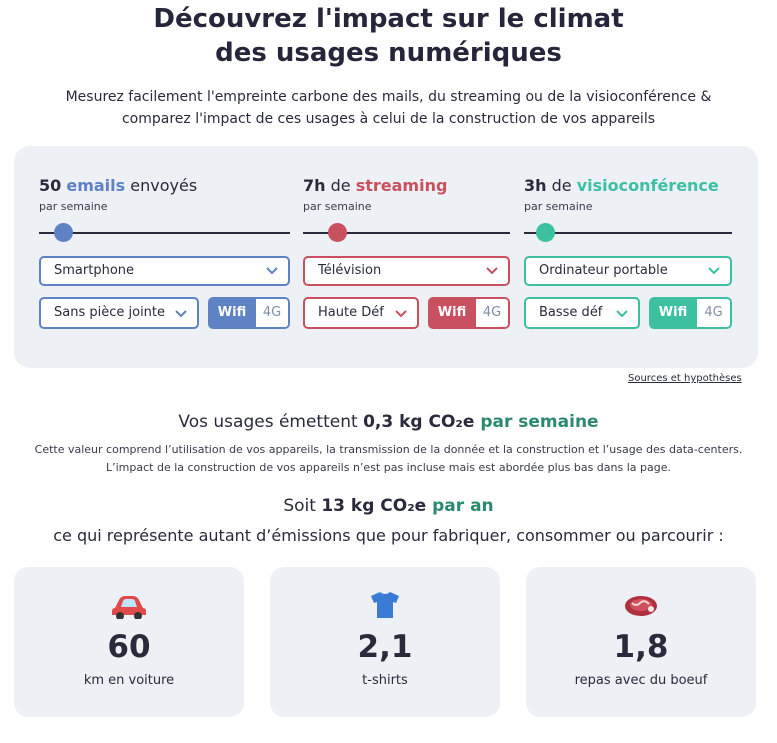 The width and height of the screenshot is (777, 743). What do you see at coordinates (232, 313) in the screenshot?
I see `email-wifi-option: Wifi` at bounding box center [232, 313].